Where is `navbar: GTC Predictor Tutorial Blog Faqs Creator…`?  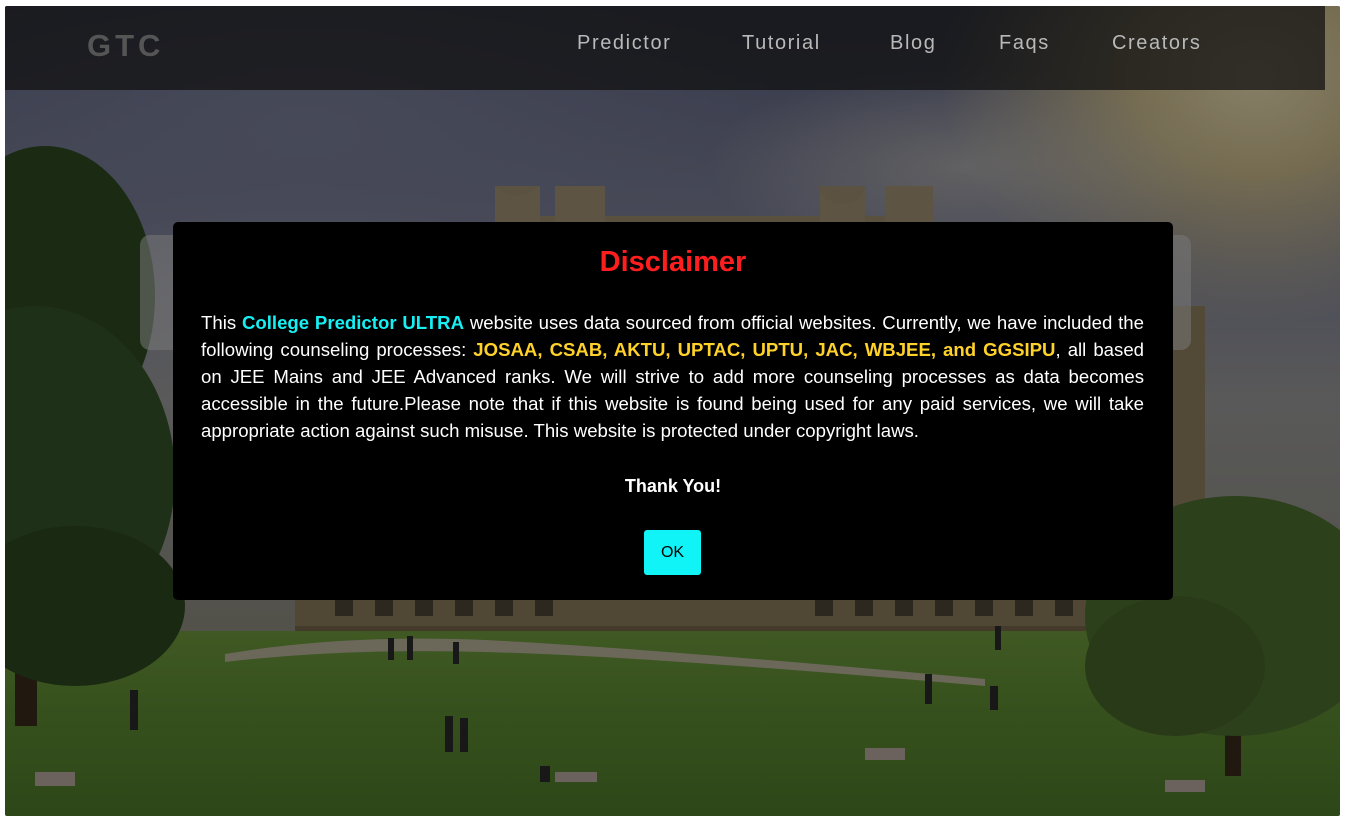 navbar: GTC Predictor Tutorial Blog Faqs Creator… is located at coordinates (665, 48).